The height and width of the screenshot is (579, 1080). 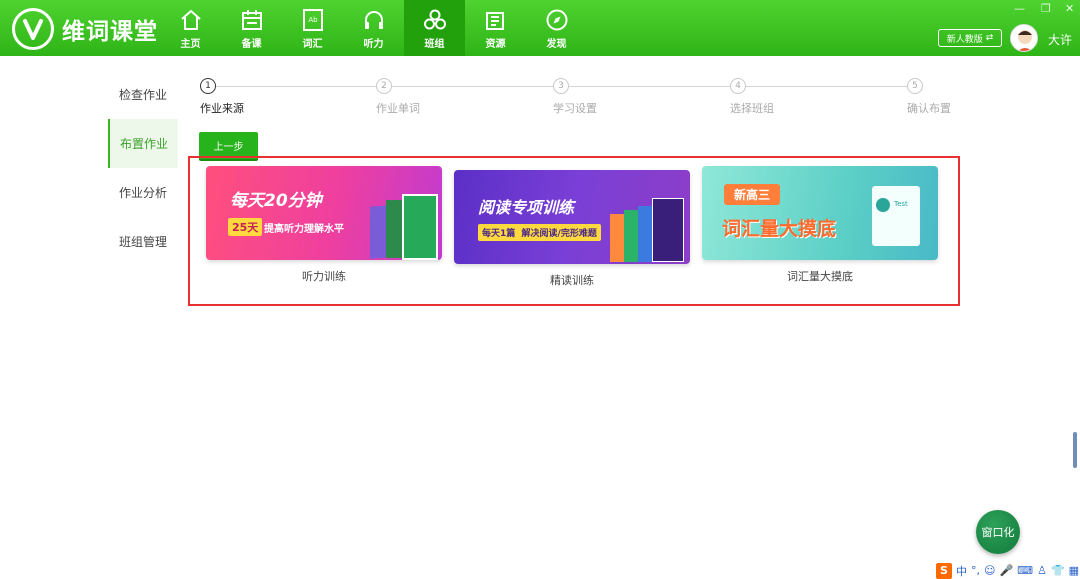 I want to click on nav-prepare: 备课, so click(x=251, y=28).